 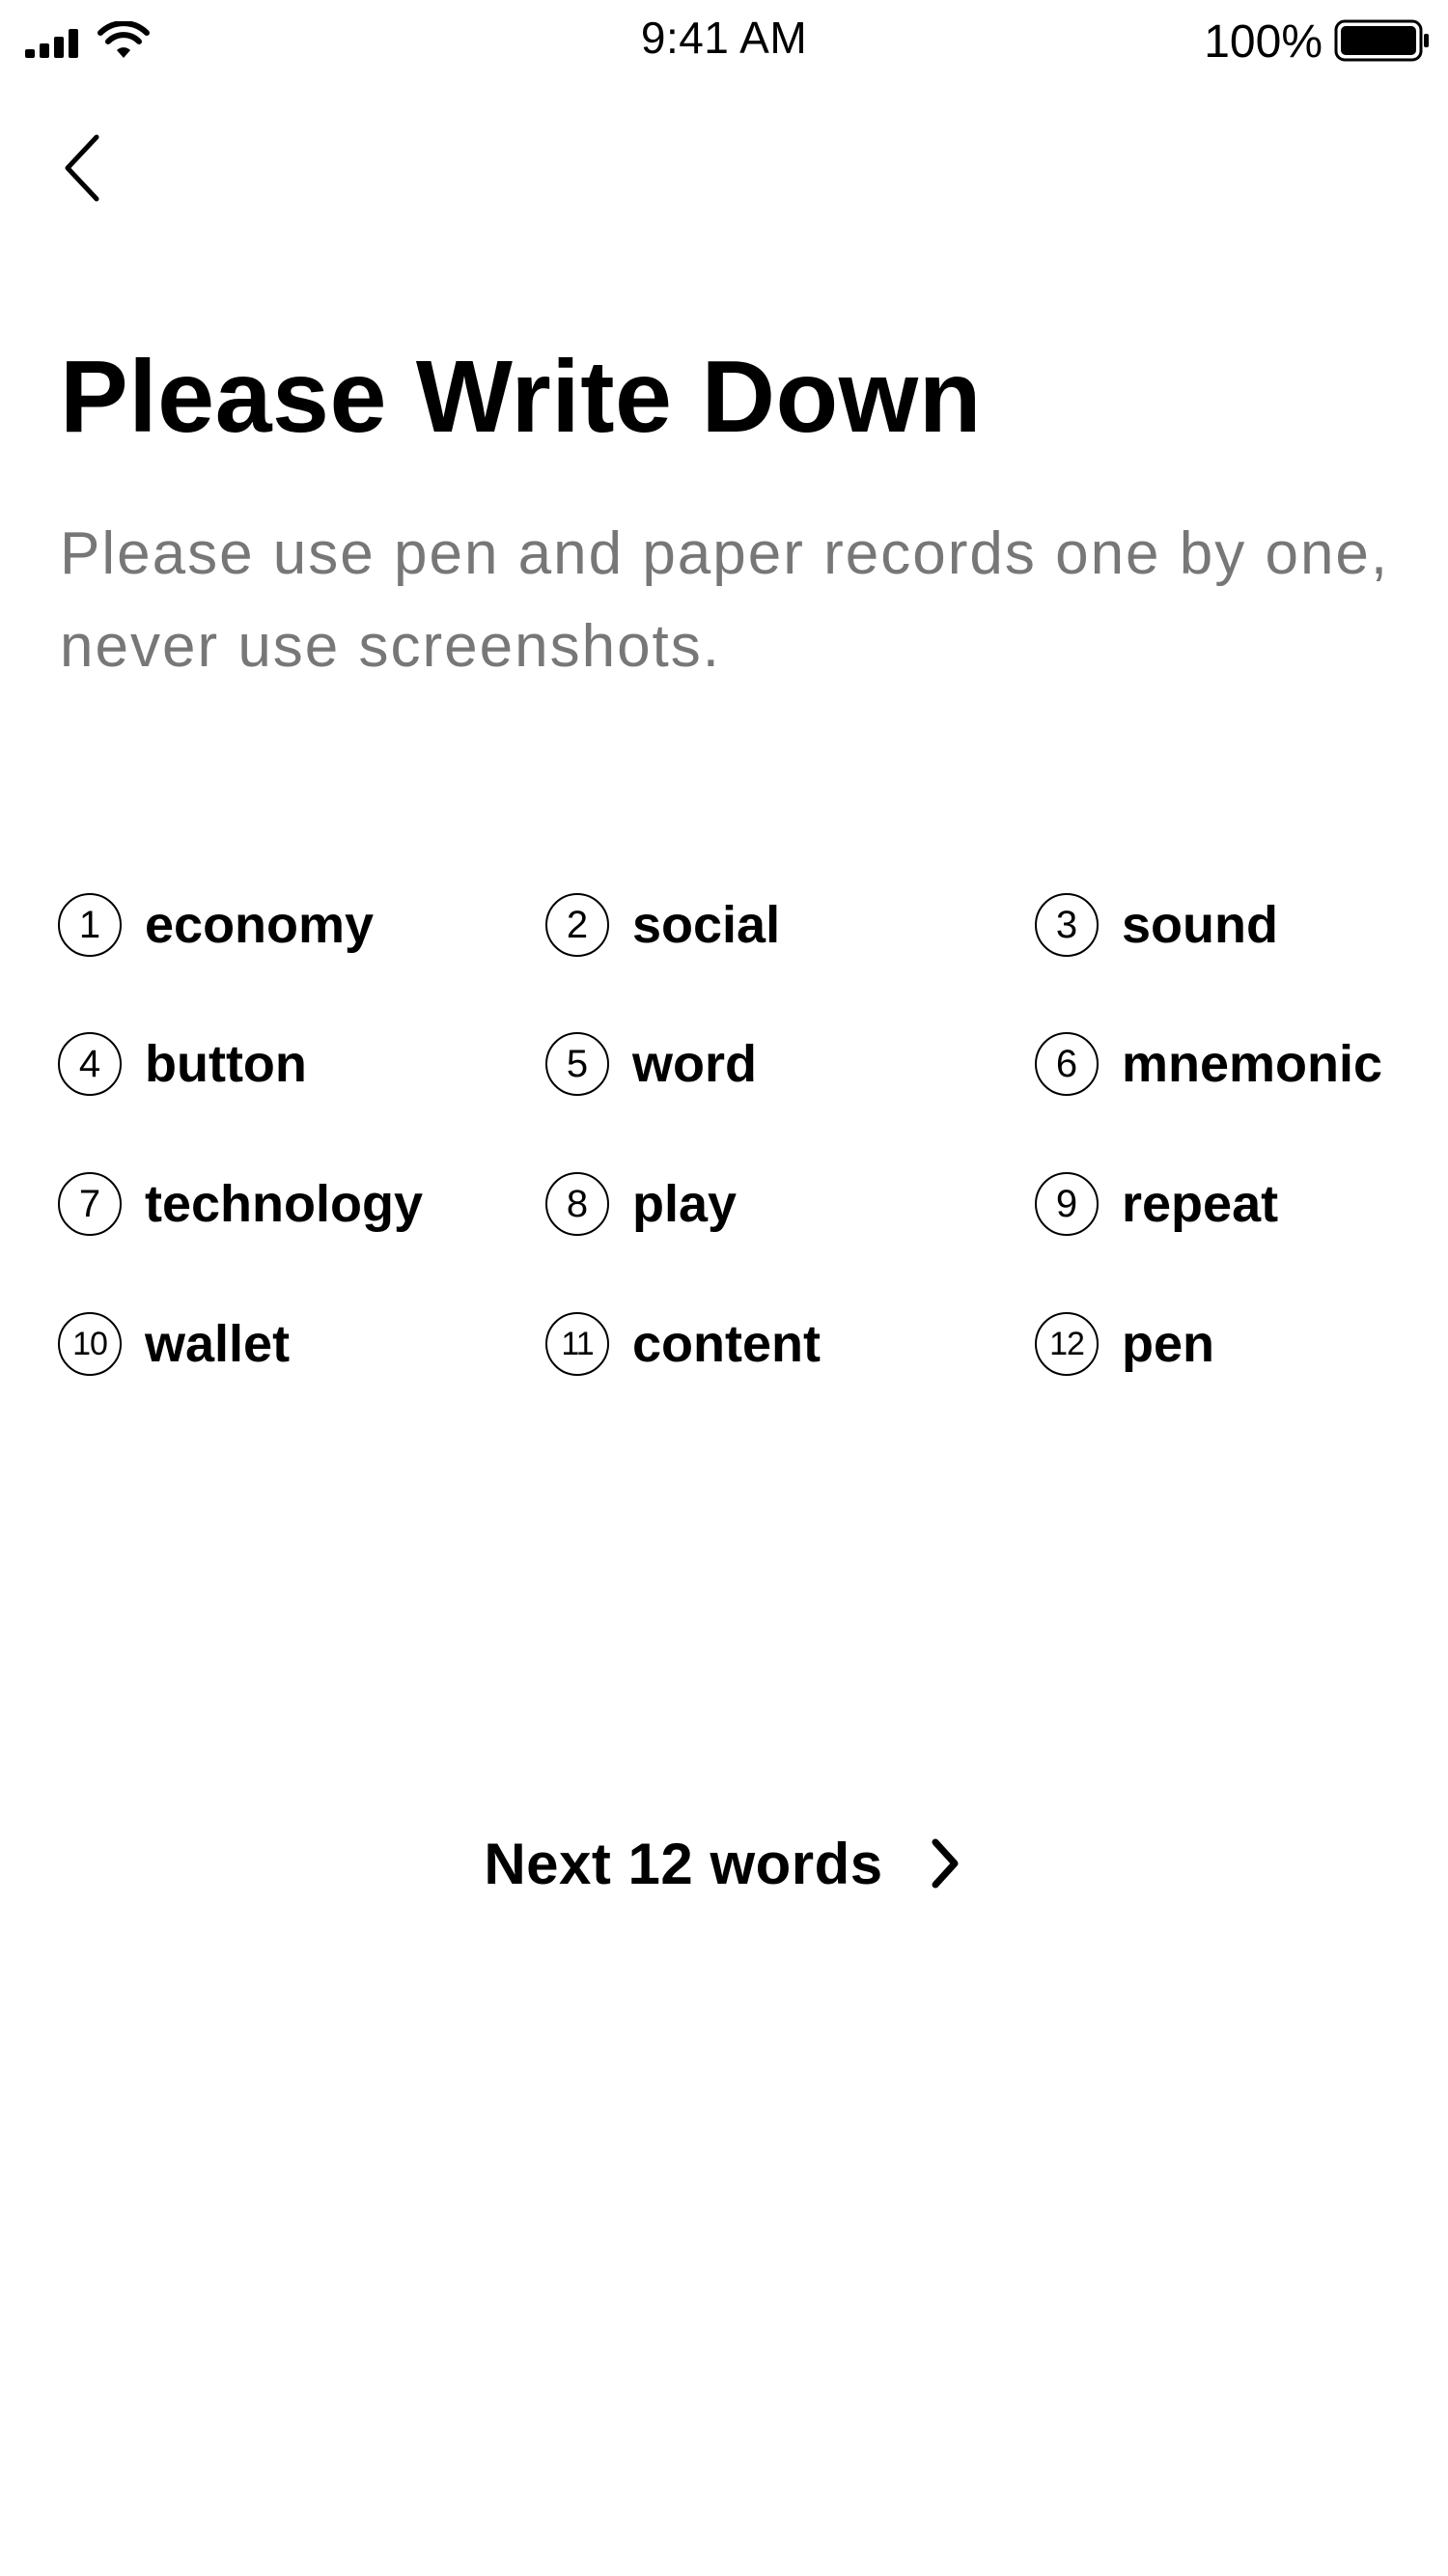 I want to click on mnemonic-word-item: 11 content, so click(x=683, y=1344).